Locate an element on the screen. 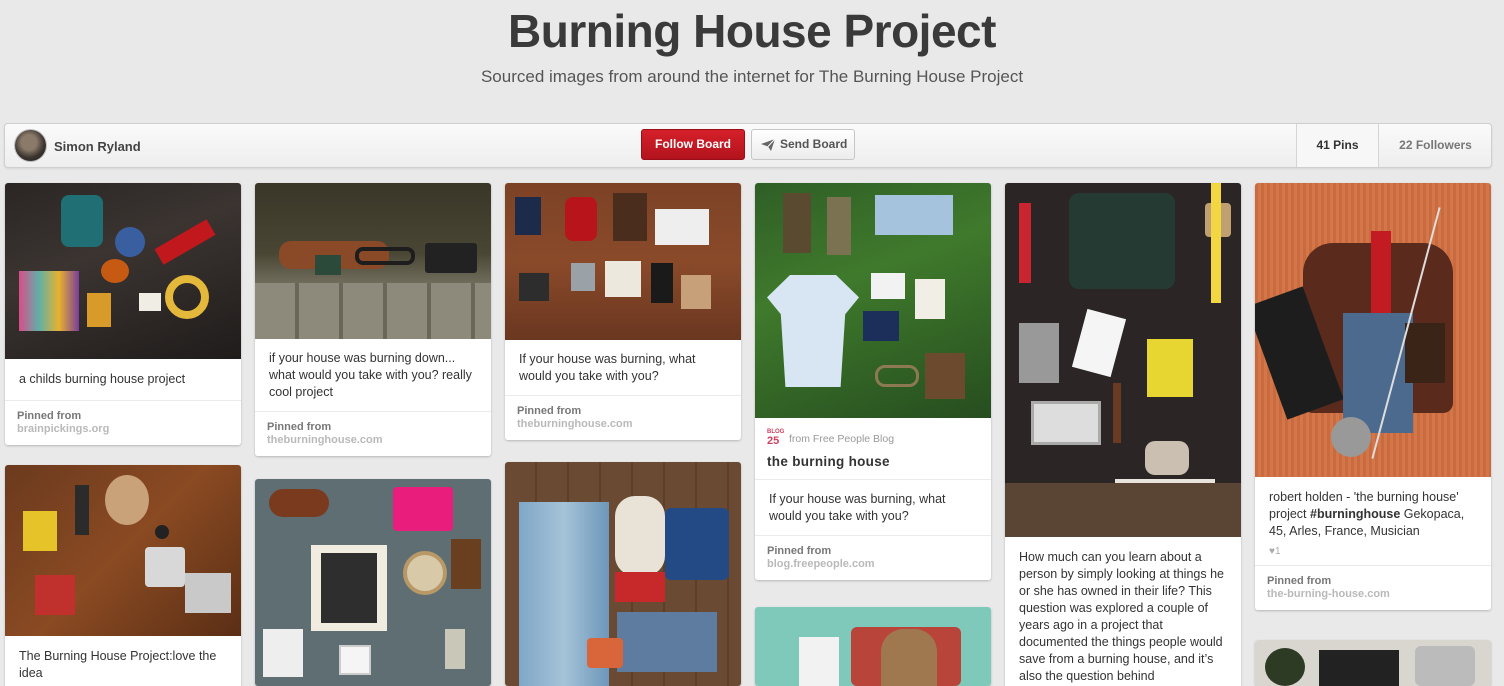 This screenshot has height=686, width=1504. pin-description: a childs burning house project is located at coordinates (102, 379).